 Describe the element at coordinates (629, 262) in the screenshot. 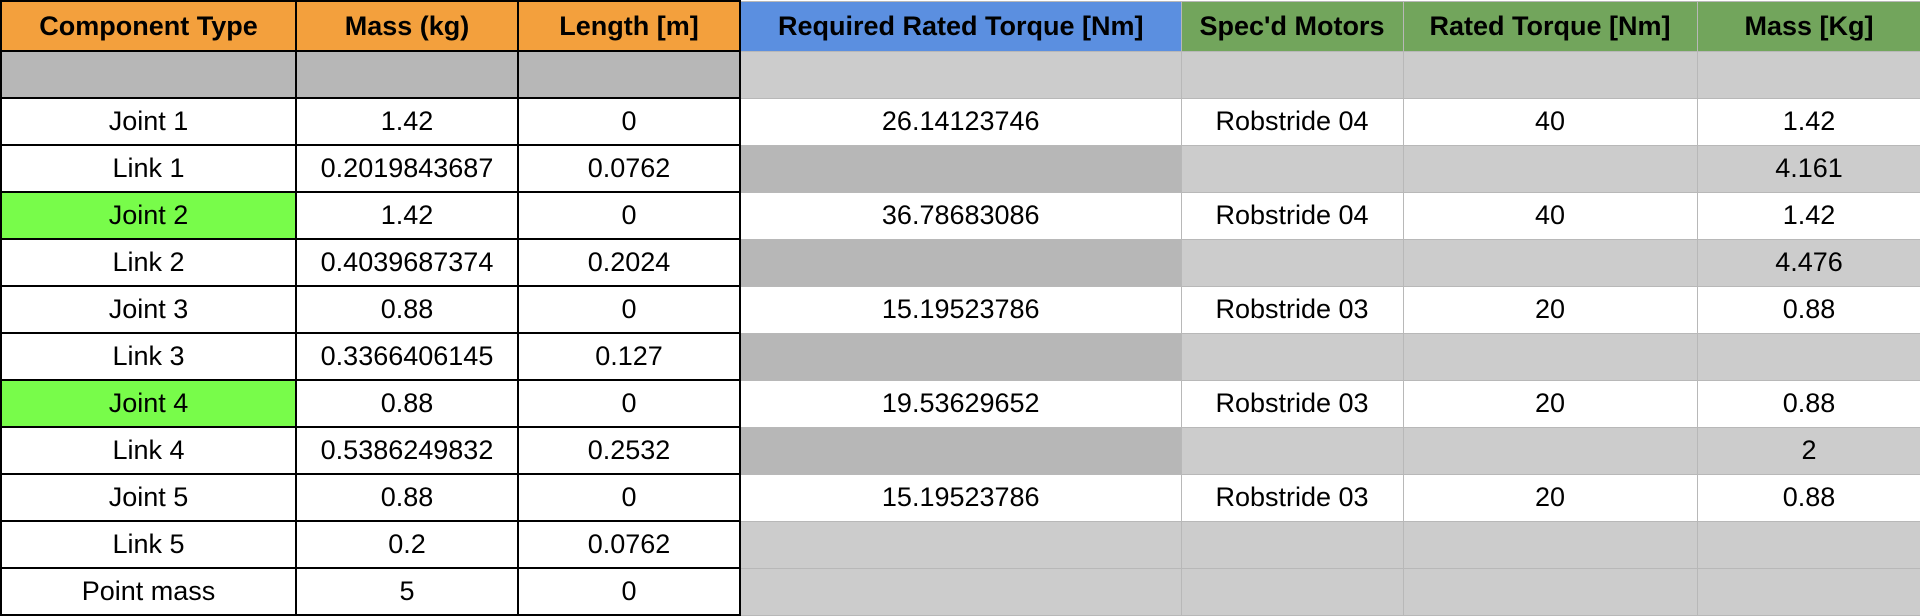

I see `table-cell: 0.2024` at that location.